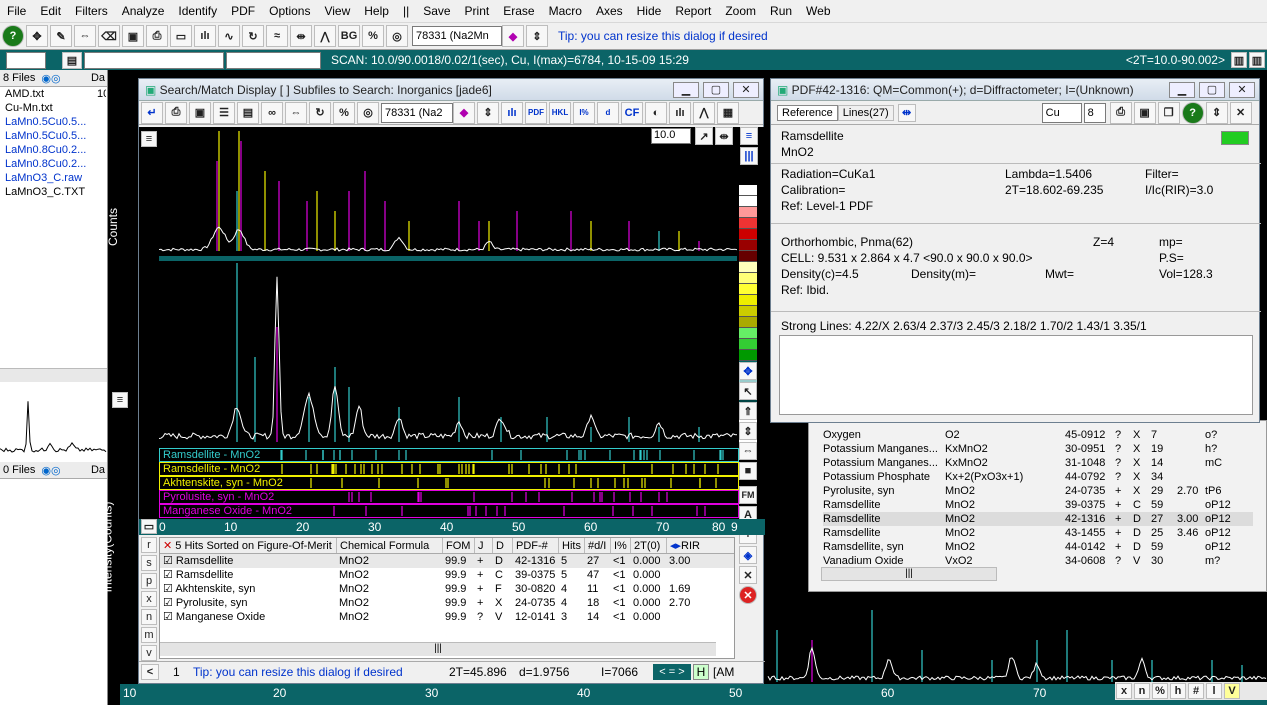 The width and height of the screenshot is (1267, 705). What do you see at coordinates (224, 112) in the screenshot?
I see `list-icon: ☰` at bounding box center [224, 112].